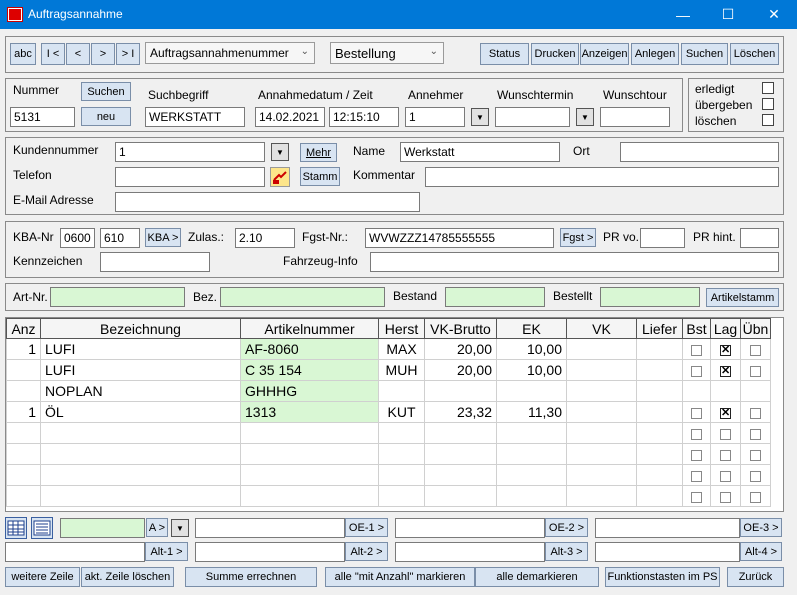 The height and width of the screenshot is (595, 797). I want to click on artikelstamm-button: Artikelstamm, so click(742, 297).